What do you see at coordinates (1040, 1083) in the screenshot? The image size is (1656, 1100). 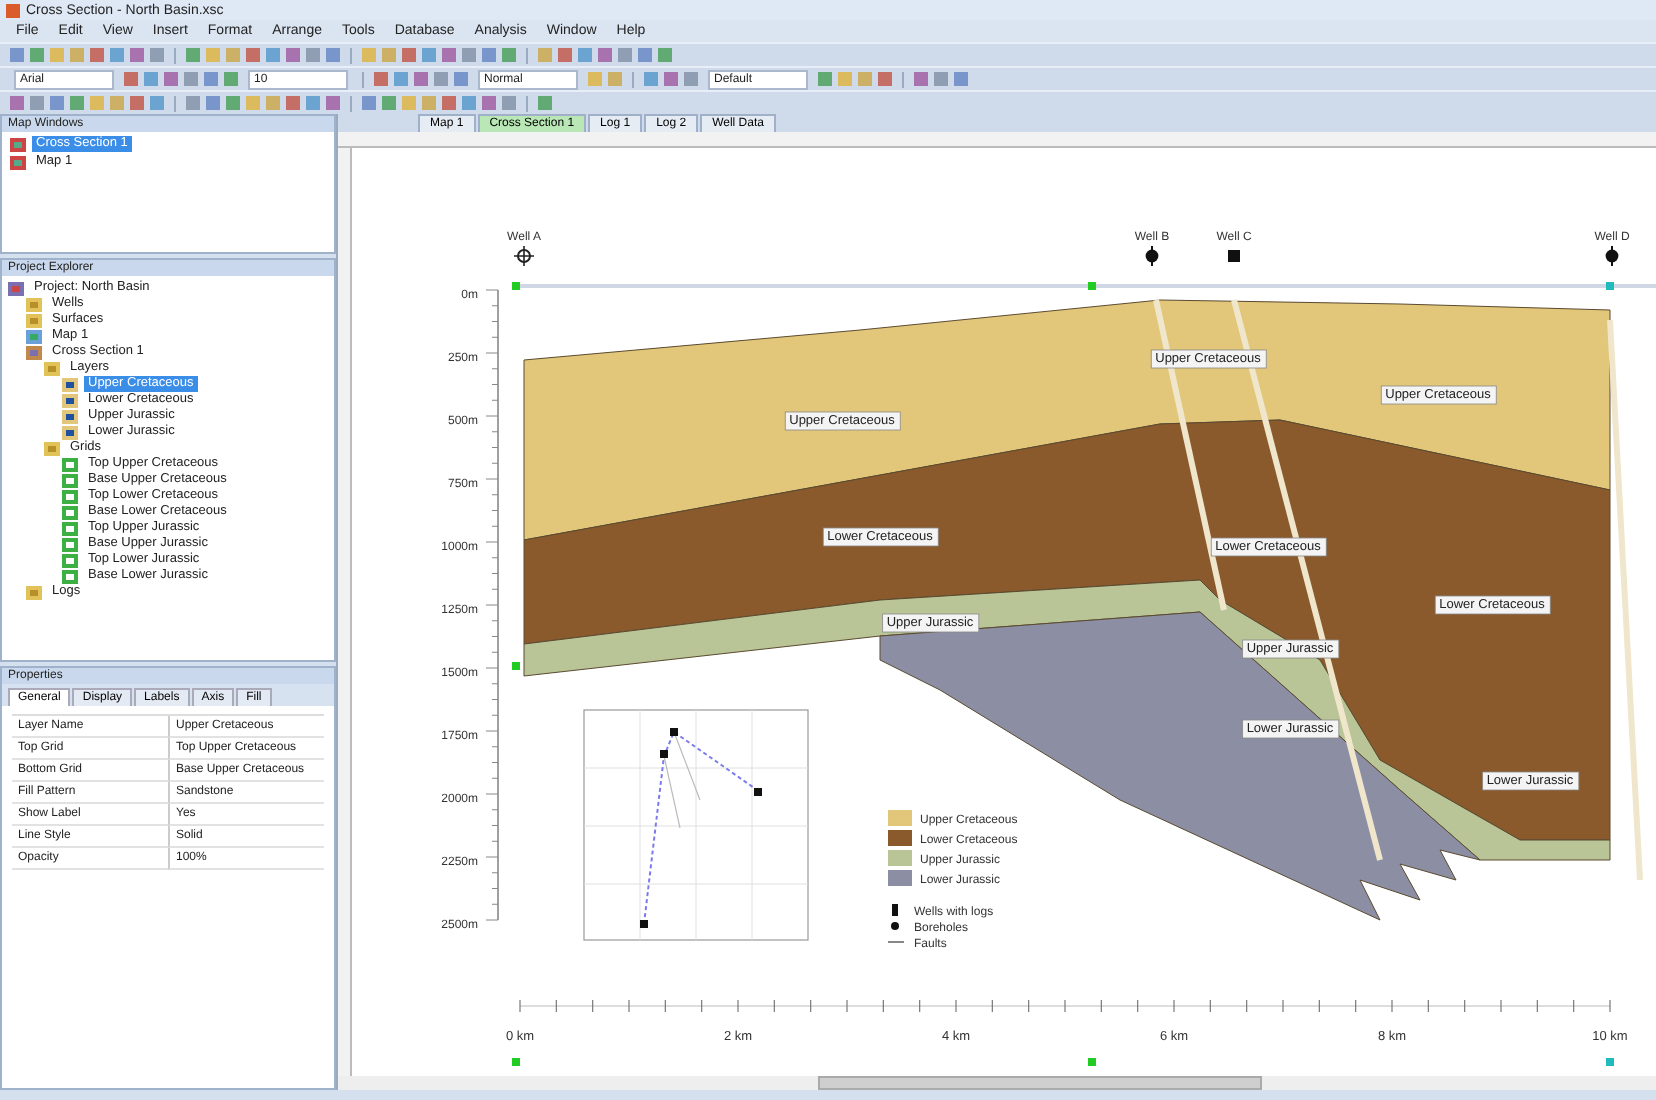 I see `scrollbar-thumb` at bounding box center [1040, 1083].